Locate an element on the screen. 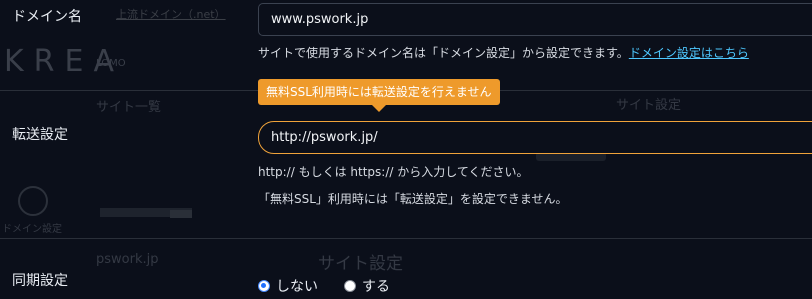 The width and height of the screenshot is (812, 299). background-site-settings-2: サイト設定 is located at coordinates (360, 264).